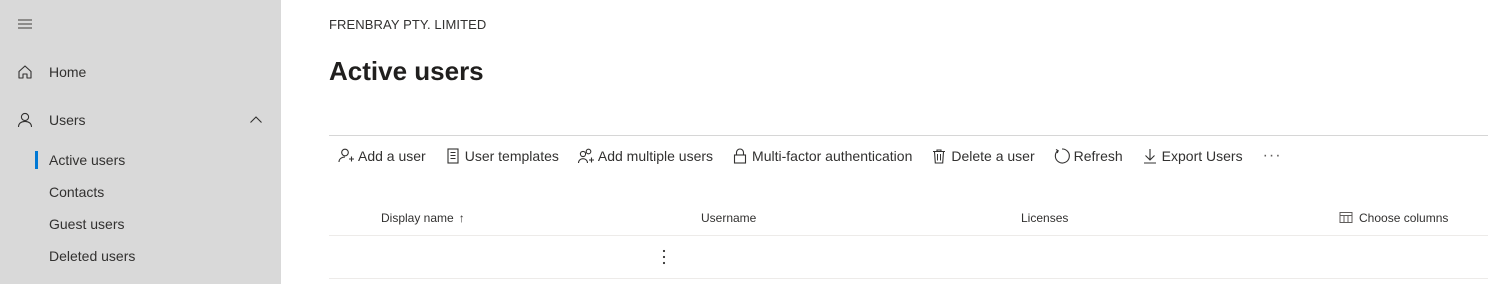  I want to click on add-user-button: Add a user, so click(381, 156).